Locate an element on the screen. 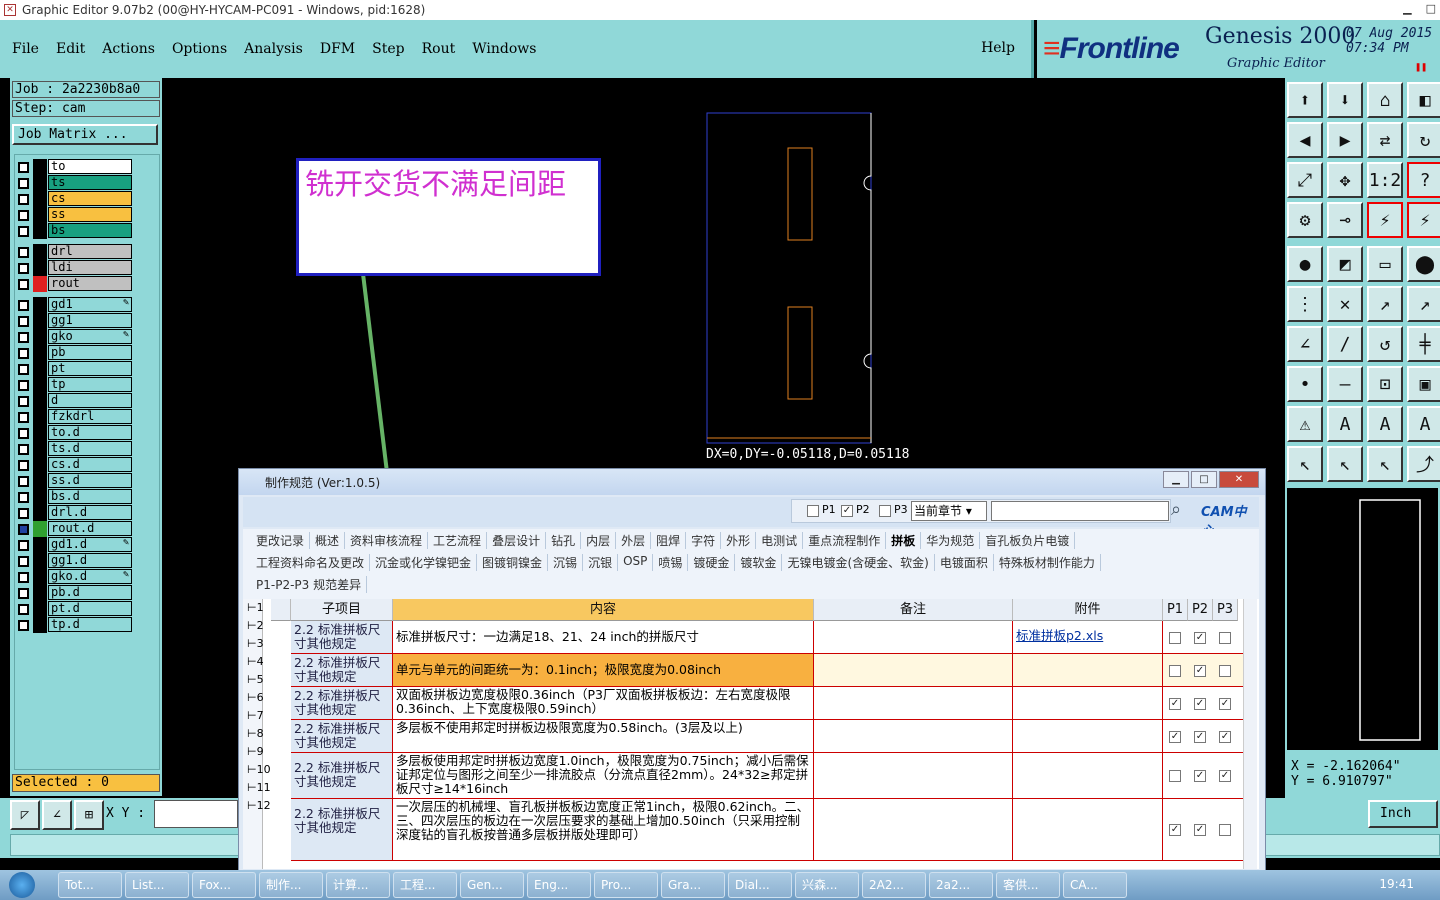 The height and width of the screenshot is (900, 1440). layer-row: rout.d is located at coordinates (78, 529).